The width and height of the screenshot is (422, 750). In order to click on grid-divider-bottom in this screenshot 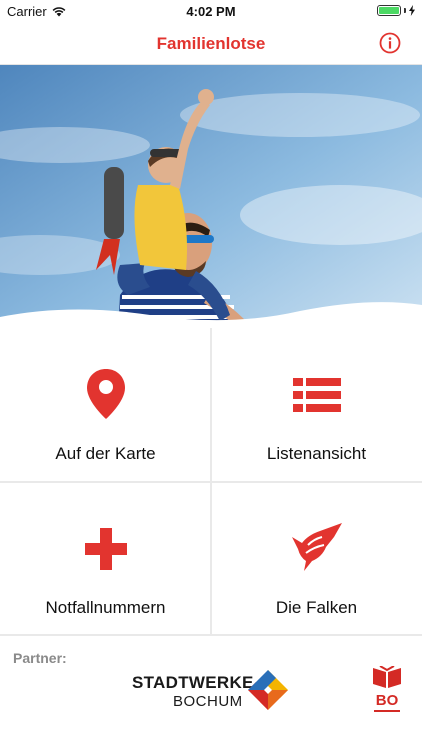, I will do `click(211, 635)`.